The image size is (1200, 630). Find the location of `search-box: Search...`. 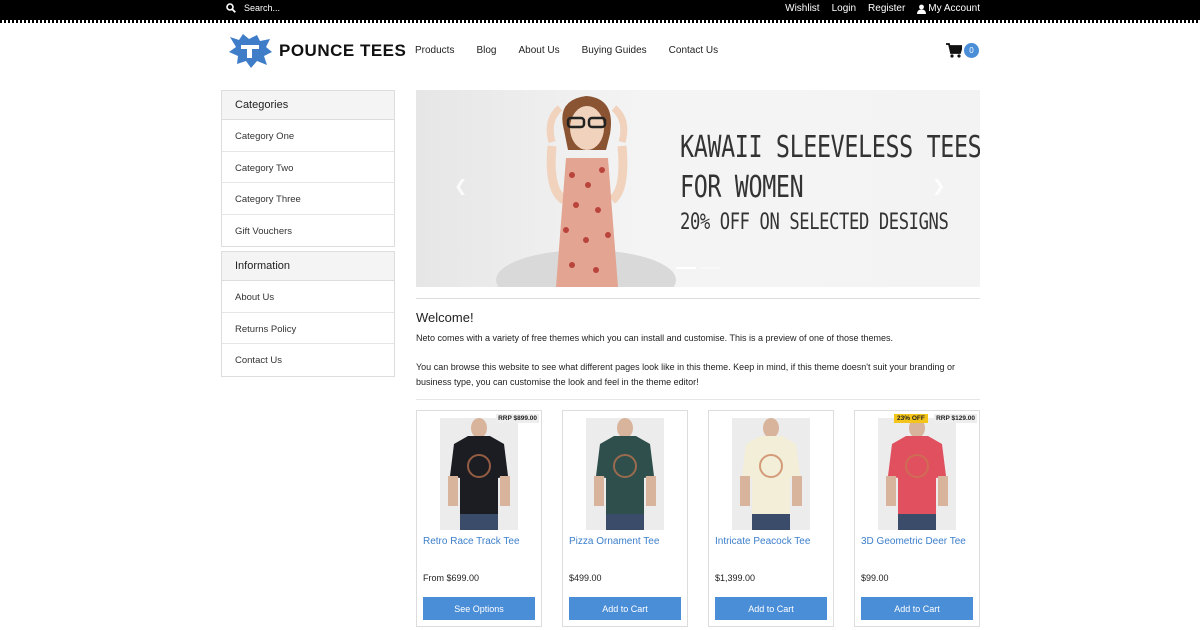

search-box: Search... is located at coordinates (253, 8).